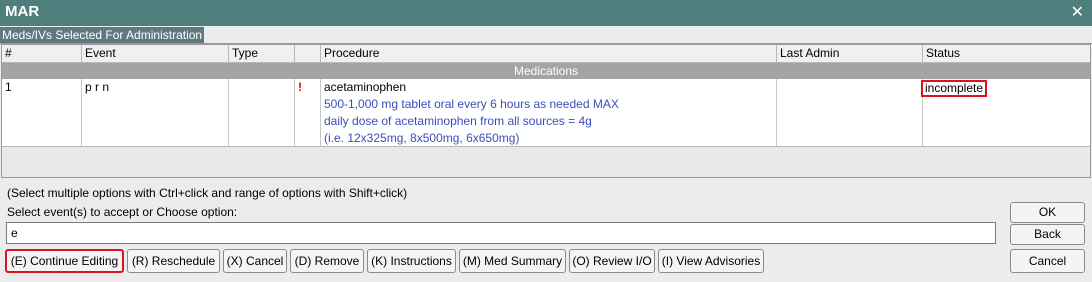 The height and width of the screenshot is (282, 1092). Describe the element at coordinates (155, 53) in the screenshot. I see `column-header-event: Event` at that location.